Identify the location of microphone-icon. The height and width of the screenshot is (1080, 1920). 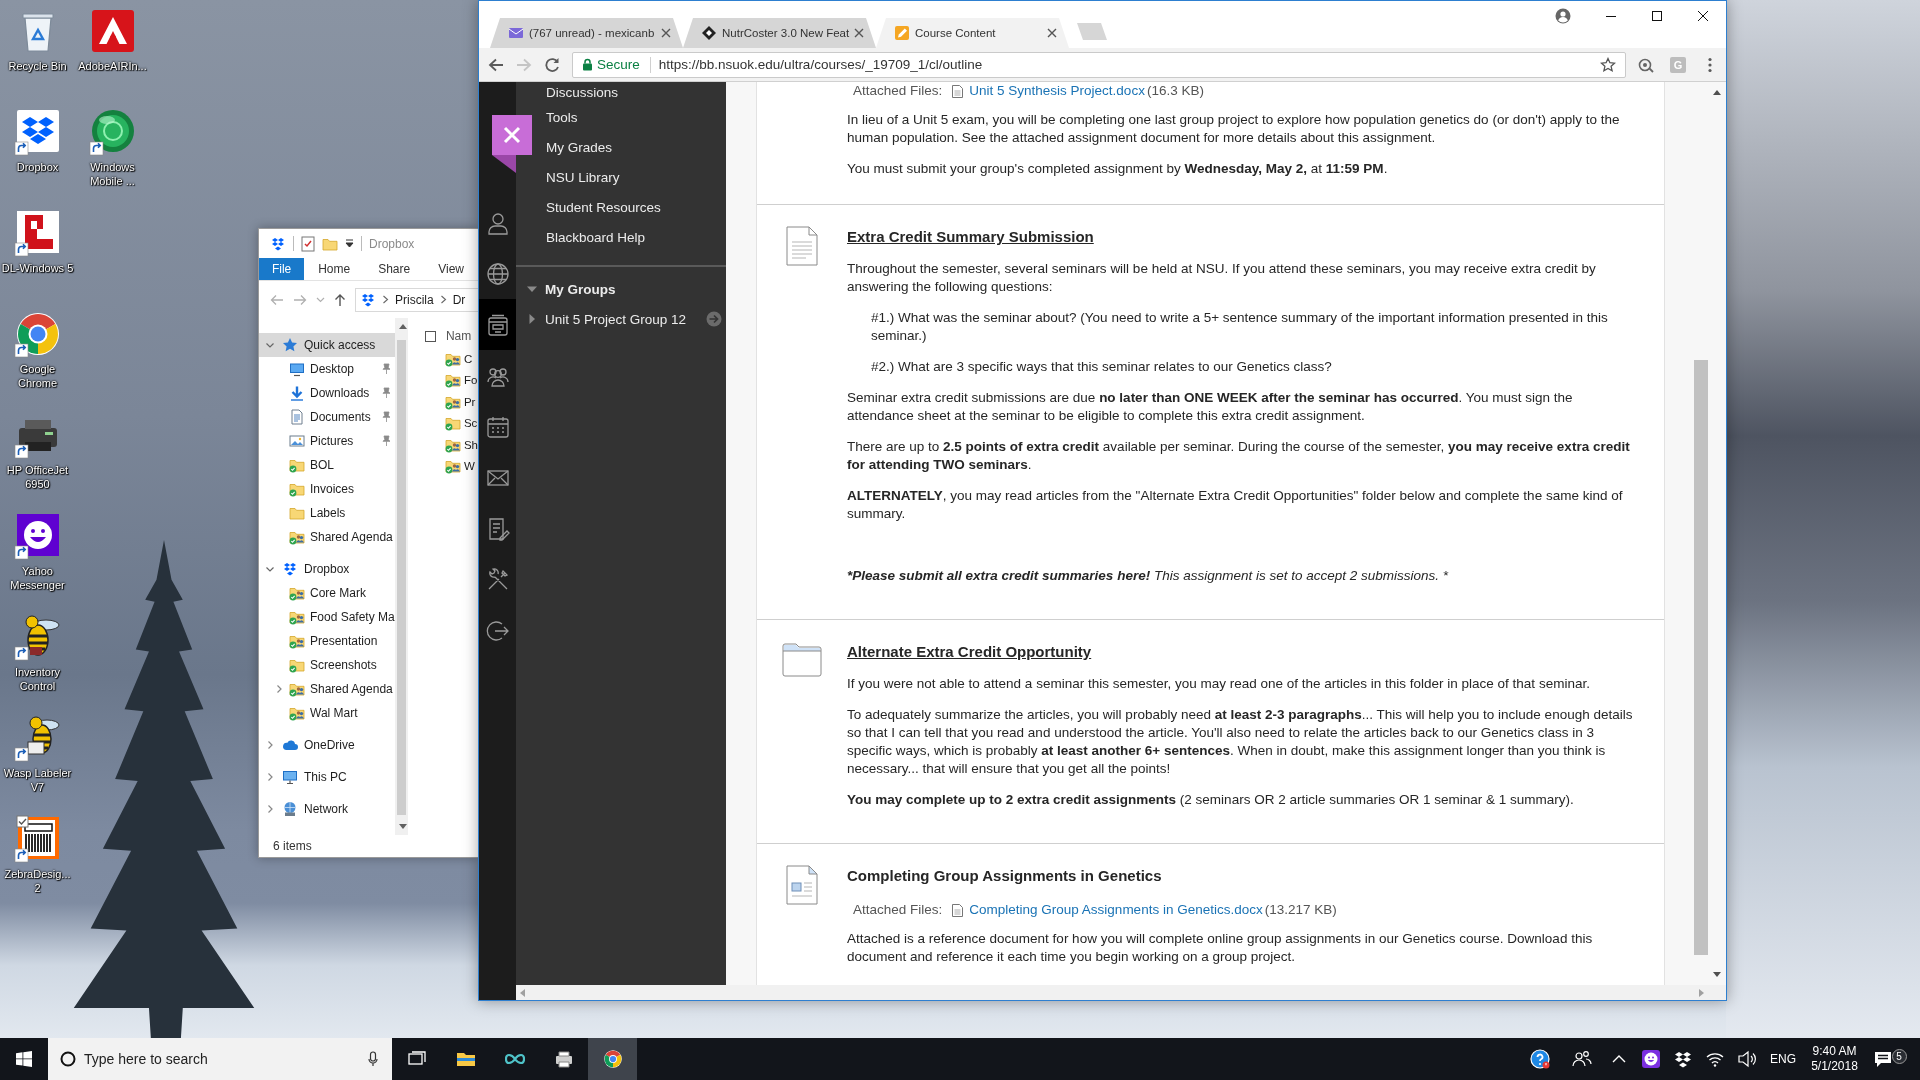
(373, 1059).